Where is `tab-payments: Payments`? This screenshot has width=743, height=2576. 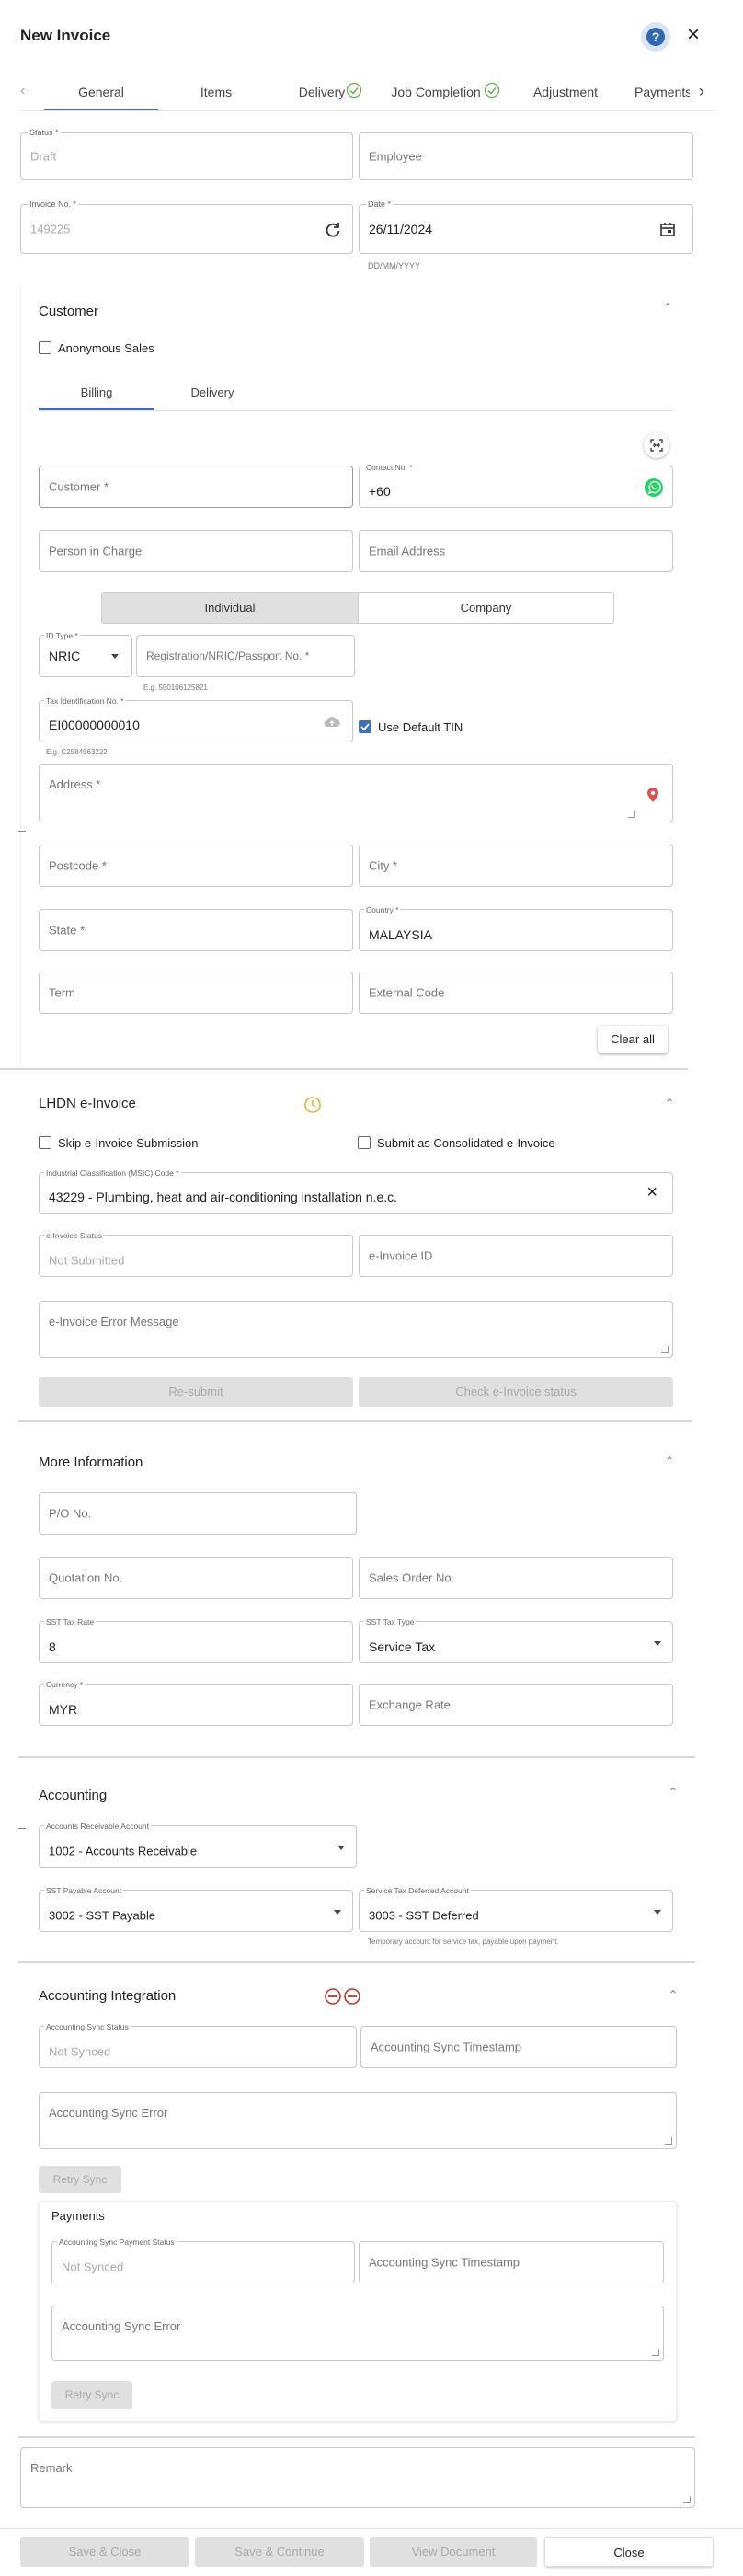 tab-payments: Payments is located at coordinates (662, 92).